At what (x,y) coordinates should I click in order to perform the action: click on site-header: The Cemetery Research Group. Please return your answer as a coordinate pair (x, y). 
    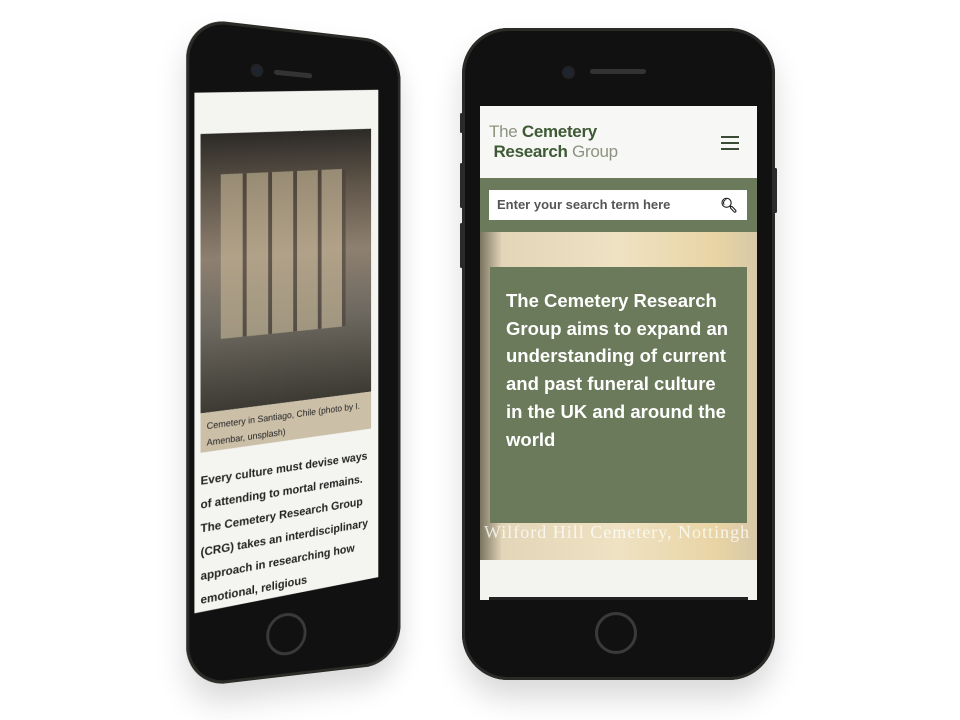
    Looking at the image, I should click on (618, 142).